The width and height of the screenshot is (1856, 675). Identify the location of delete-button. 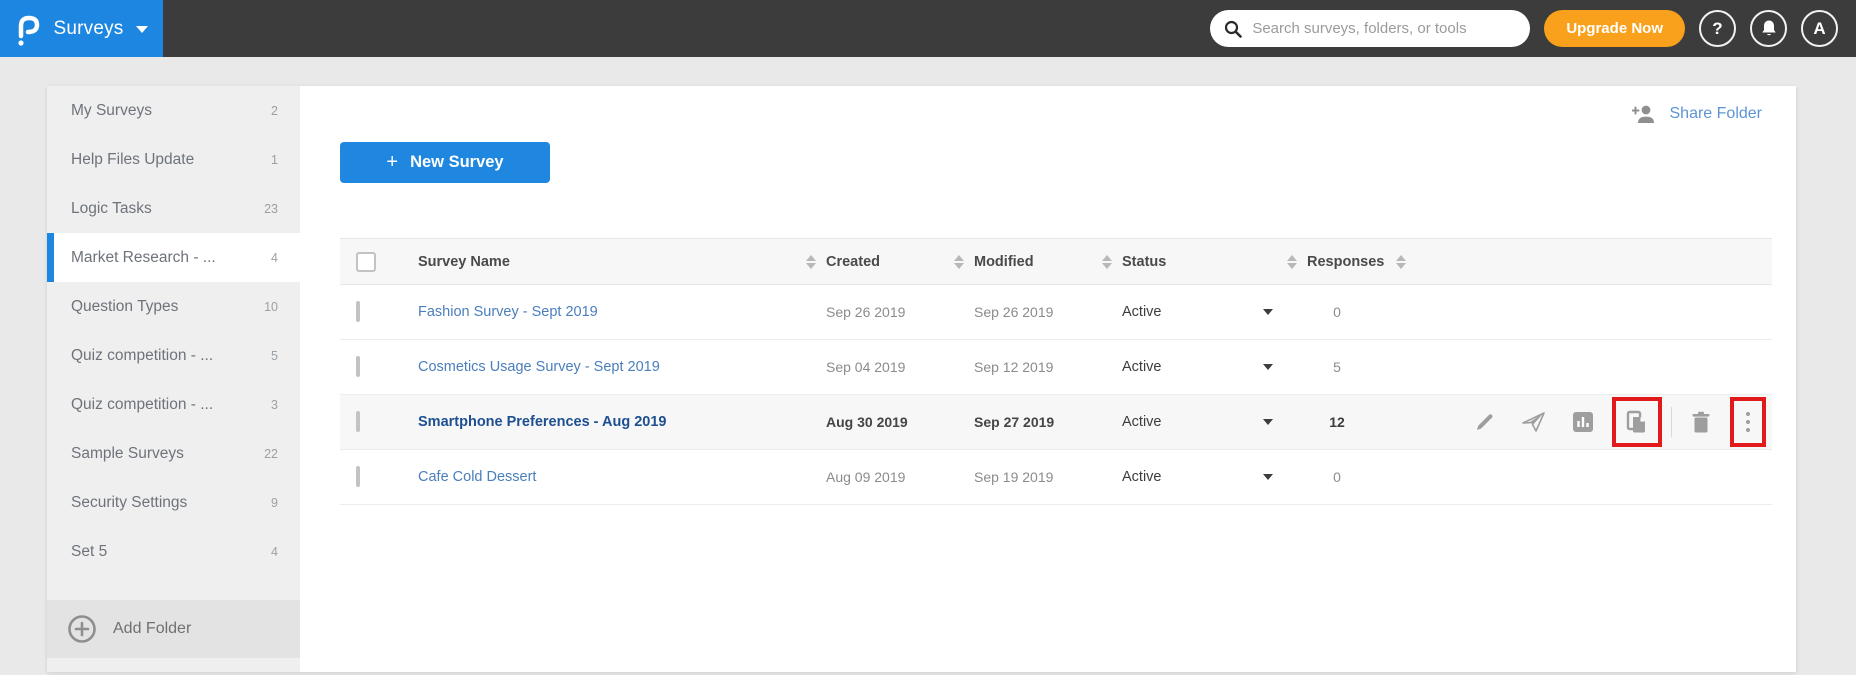
(1701, 422).